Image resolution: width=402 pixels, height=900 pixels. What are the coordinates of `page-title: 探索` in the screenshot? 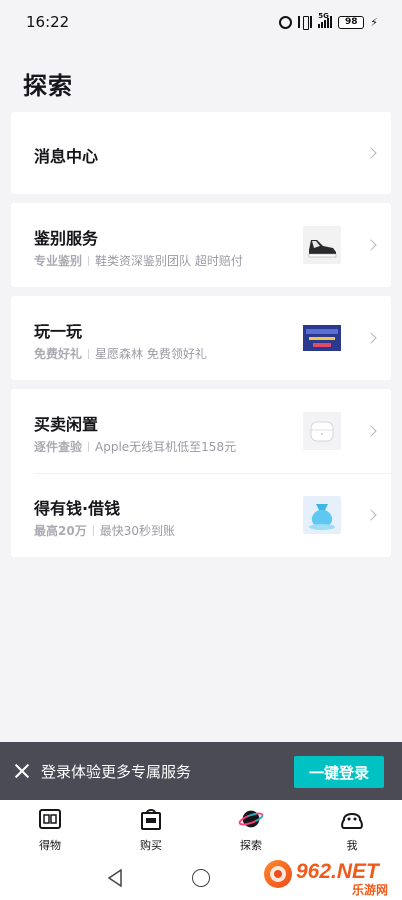 It's located at (48, 86).